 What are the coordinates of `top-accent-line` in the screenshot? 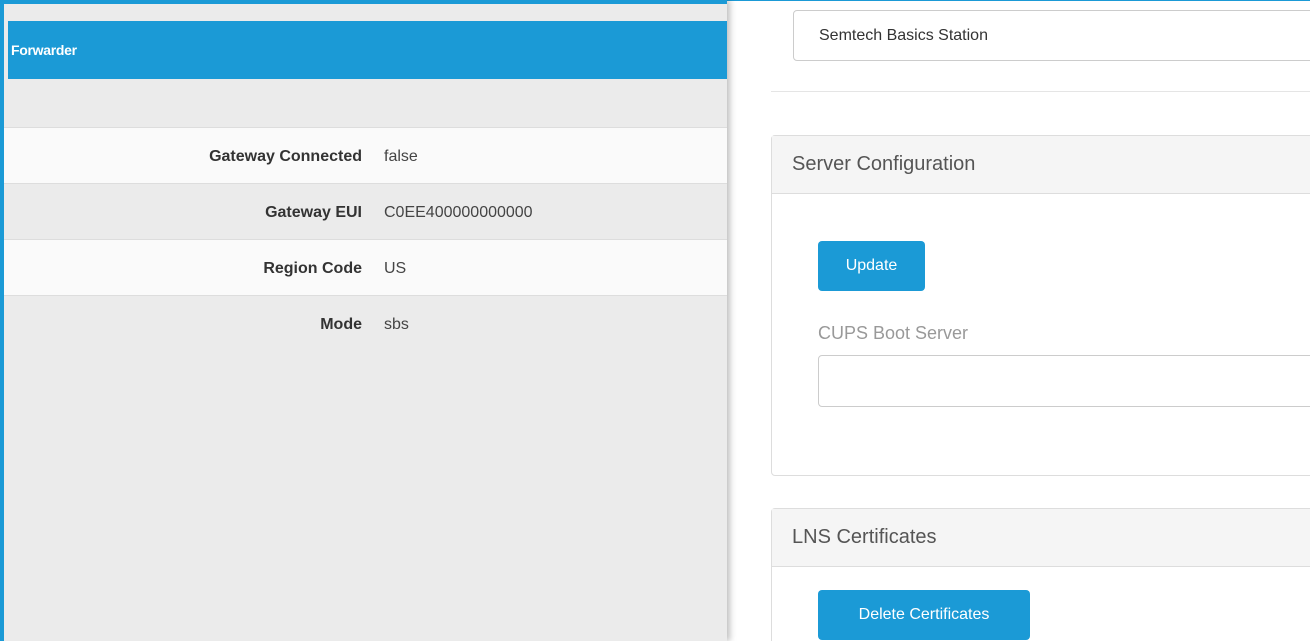 It's located at (1018, 0).